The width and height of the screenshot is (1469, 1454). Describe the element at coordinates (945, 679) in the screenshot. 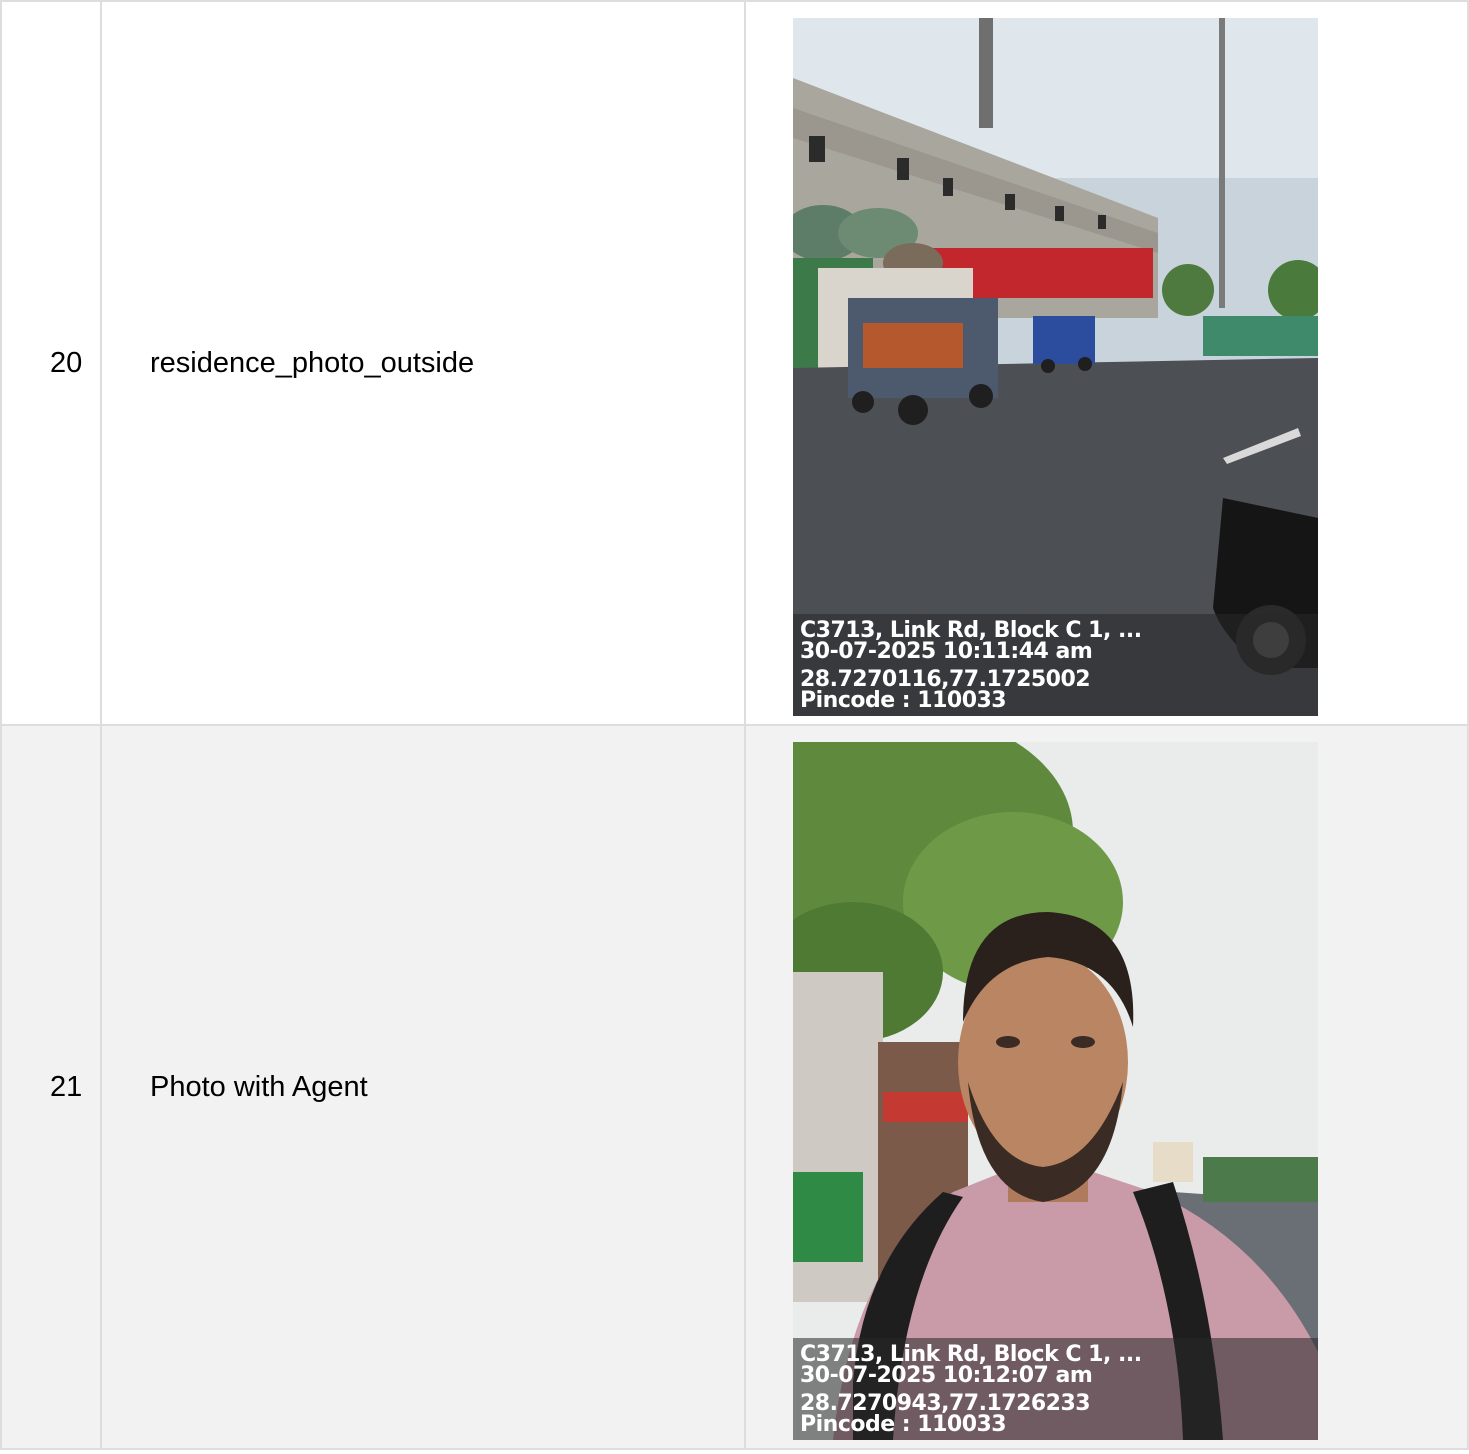

I see `stamp-coords: 28.7270116,77.1725002` at that location.